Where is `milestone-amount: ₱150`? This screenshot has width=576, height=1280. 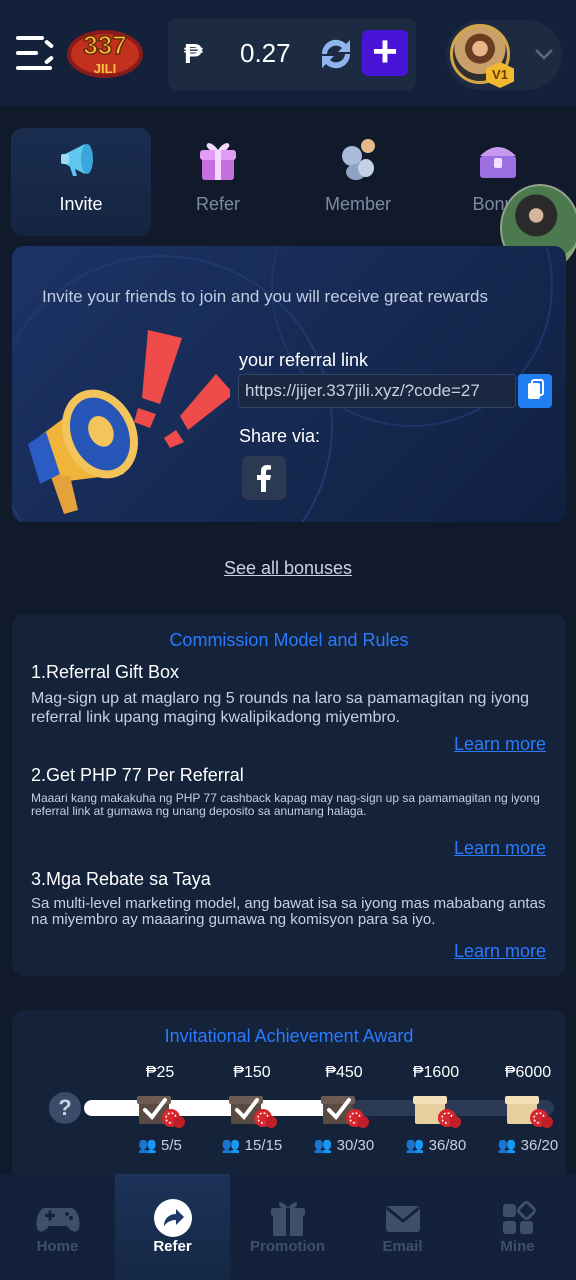 milestone-amount: ₱150 is located at coordinates (252, 1072).